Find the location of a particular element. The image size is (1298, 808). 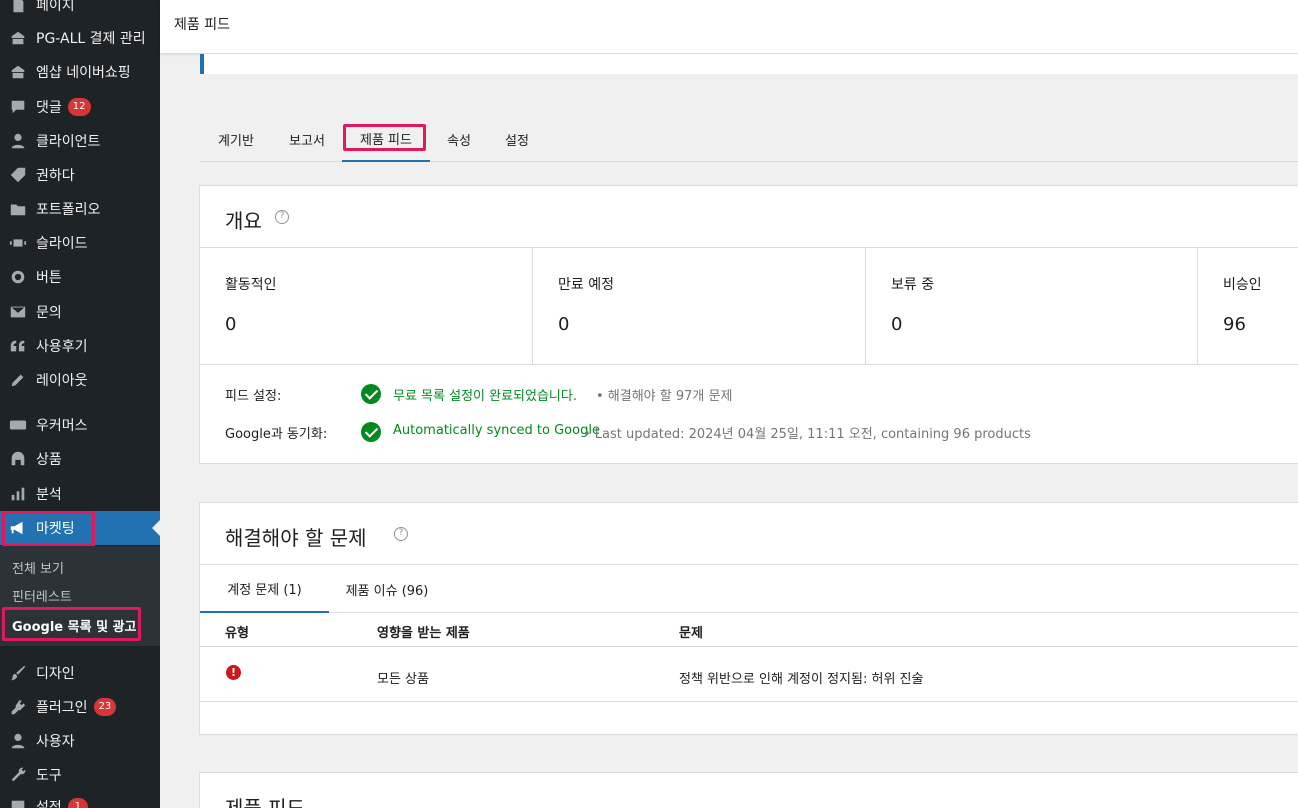

main-tabs: 계기반 보고서 제품 피드 속성 설정 is located at coordinates (749, 139).